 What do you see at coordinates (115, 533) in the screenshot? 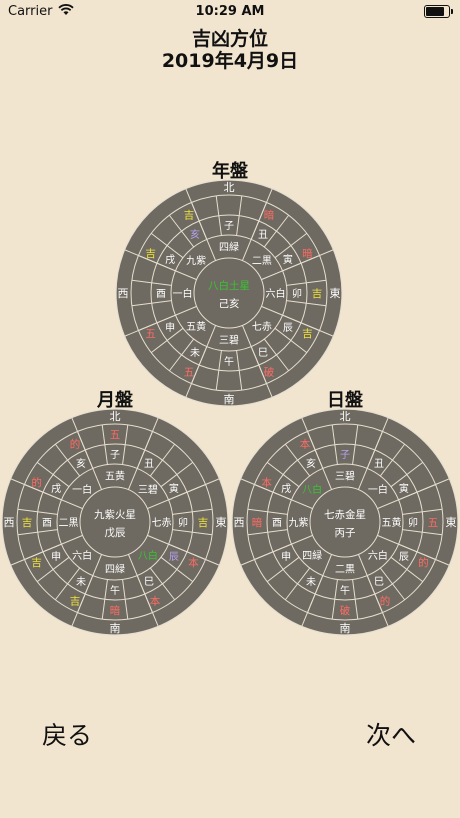
I see `center-kanshi: 戊辰` at bounding box center [115, 533].